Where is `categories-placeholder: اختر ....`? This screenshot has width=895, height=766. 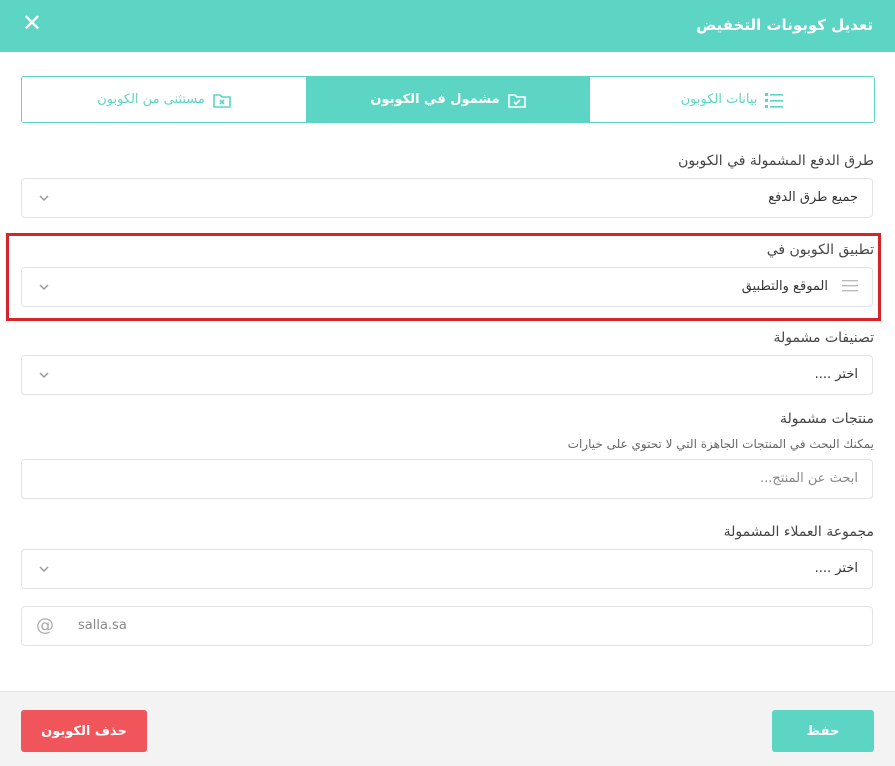
categories-placeholder: اختر .... is located at coordinates (836, 374).